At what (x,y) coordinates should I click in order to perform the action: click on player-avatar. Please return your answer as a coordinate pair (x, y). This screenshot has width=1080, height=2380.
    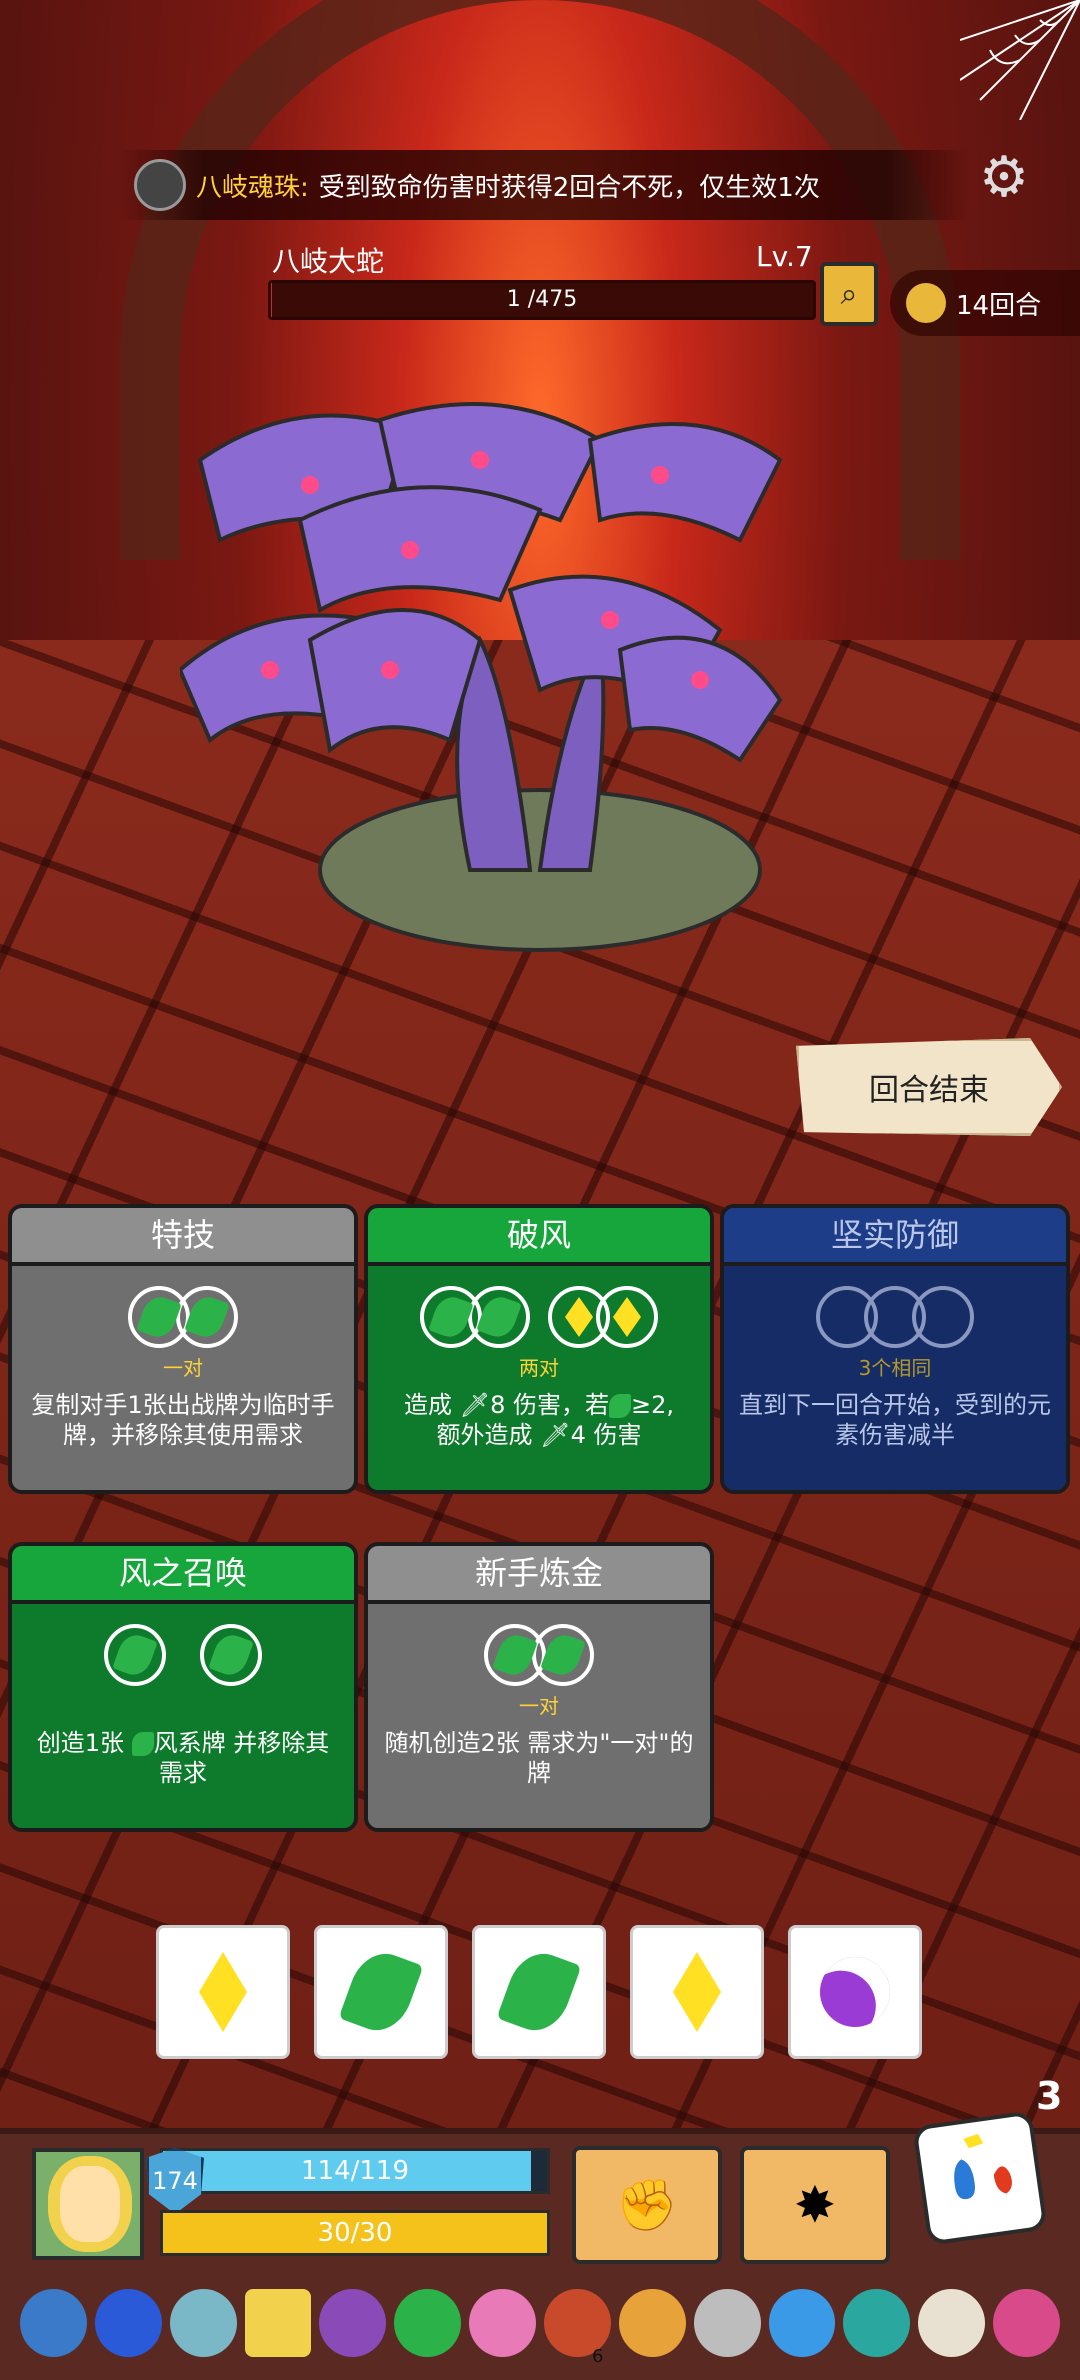
    Looking at the image, I should click on (88, 2204).